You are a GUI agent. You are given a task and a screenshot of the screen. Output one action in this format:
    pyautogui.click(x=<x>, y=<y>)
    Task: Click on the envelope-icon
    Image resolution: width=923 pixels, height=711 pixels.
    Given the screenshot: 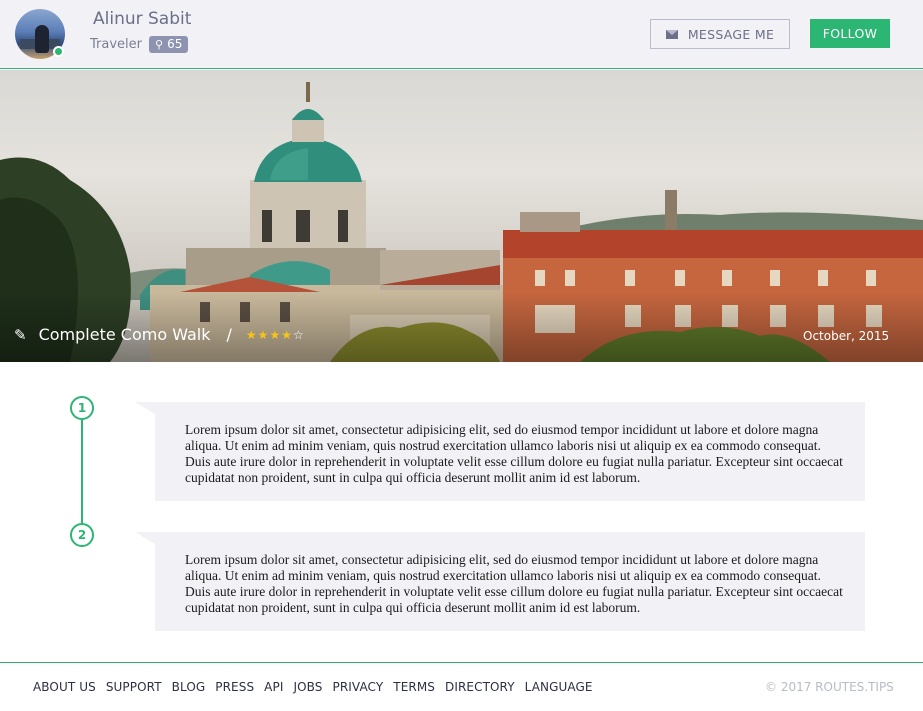 What is the action you would take?
    pyautogui.click(x=671, y=34)
    